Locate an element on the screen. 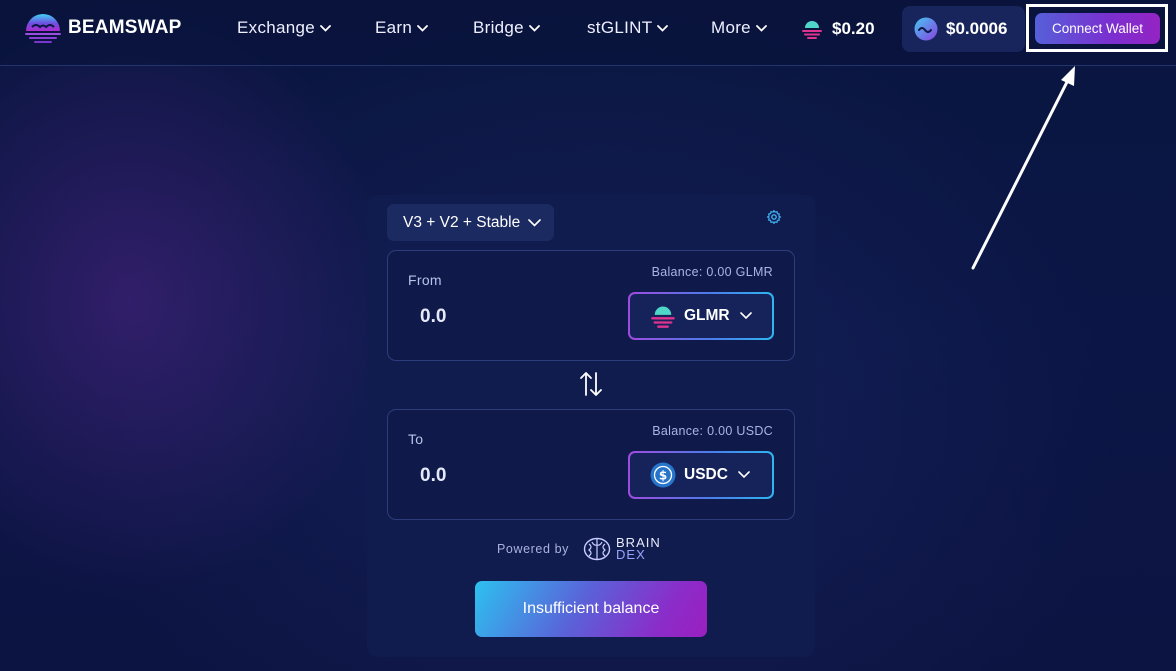  nav-more: More is located at coordinates (739, 28).